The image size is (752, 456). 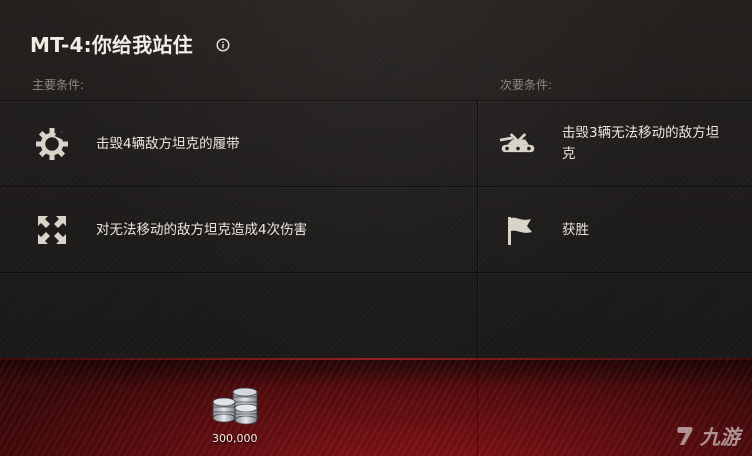 I want to click on watermark: 九游, so click(x=706, y=435).